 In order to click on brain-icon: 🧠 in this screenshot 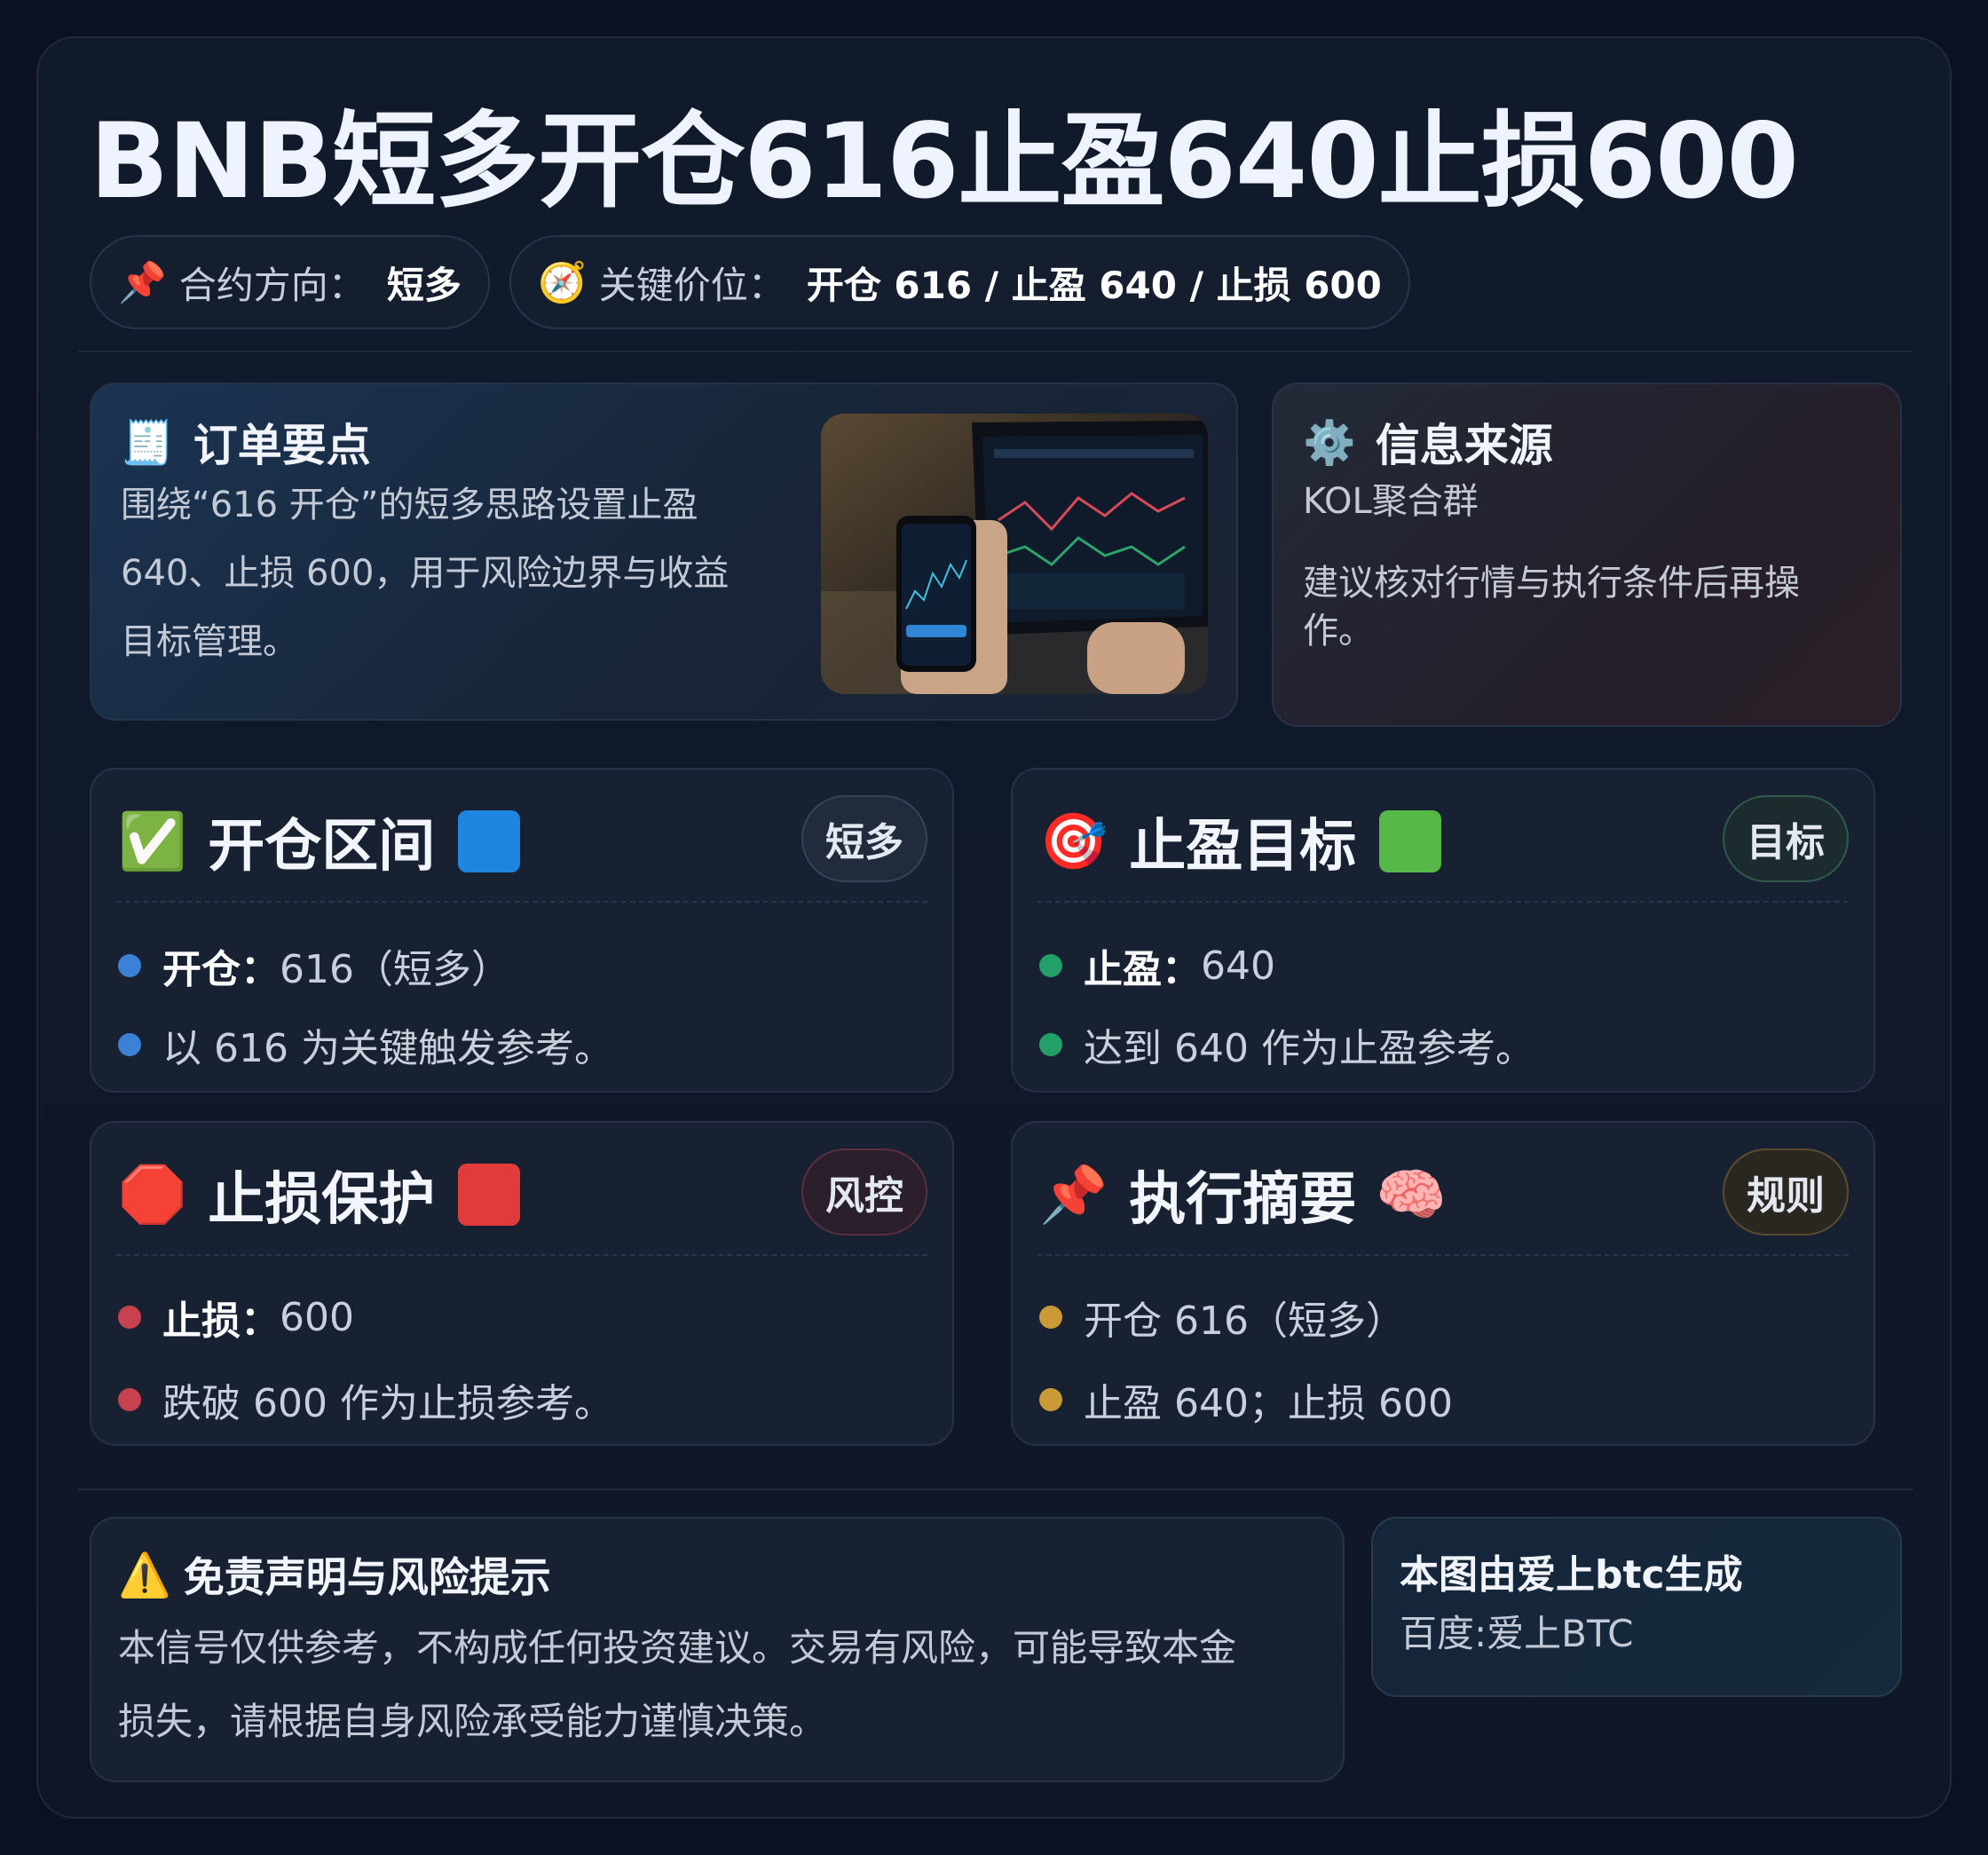, I will do `click(1411, 1195)`.